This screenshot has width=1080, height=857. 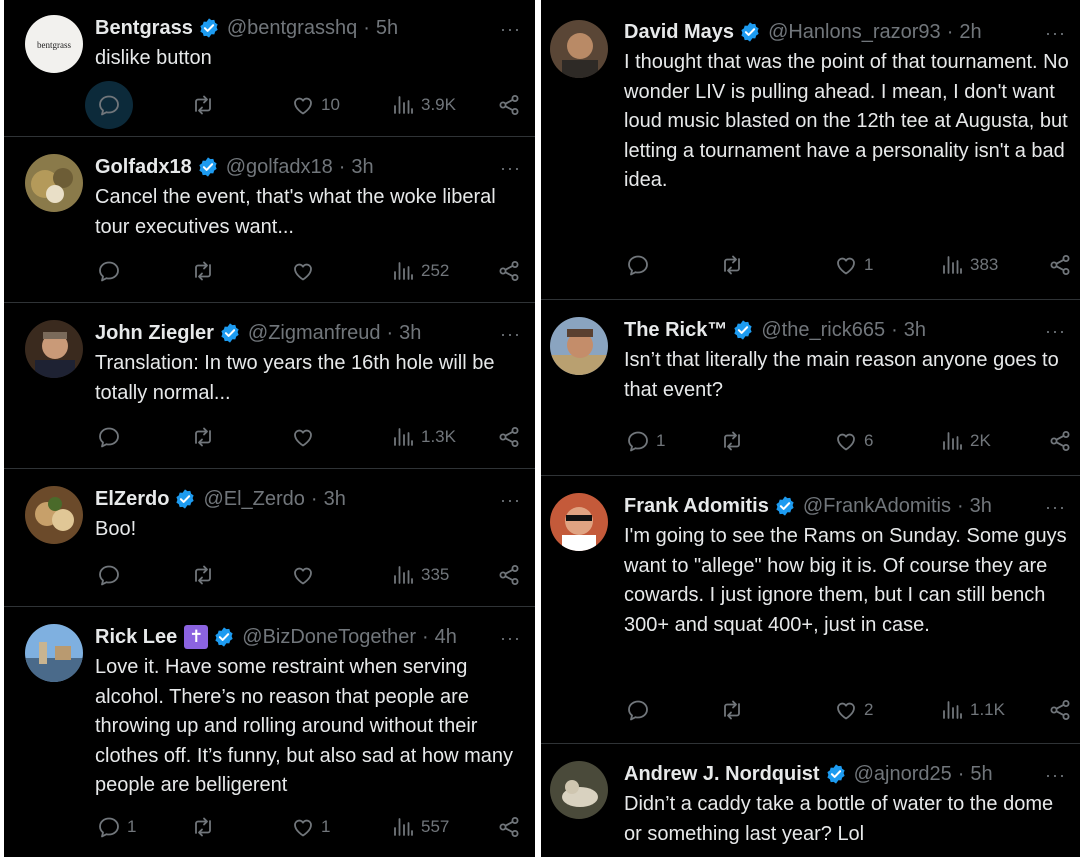 What do you see at coordinates (330, 104) in the screenshot?
I see `like-count: 10` at bounding box center [330, 104].